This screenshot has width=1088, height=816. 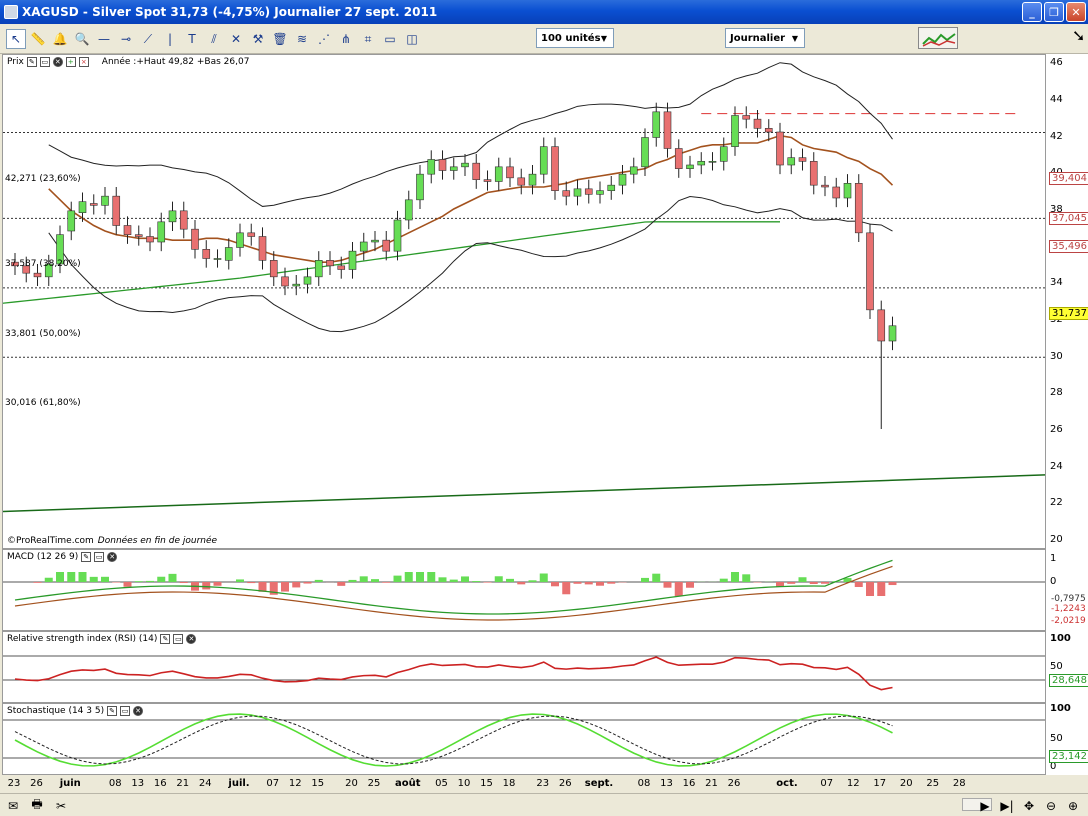 What do you see at coordinates (346, 39) in the screenshot?
I see `pitchfork-tool-icon: ⋔` at bounding box center [346, 39].